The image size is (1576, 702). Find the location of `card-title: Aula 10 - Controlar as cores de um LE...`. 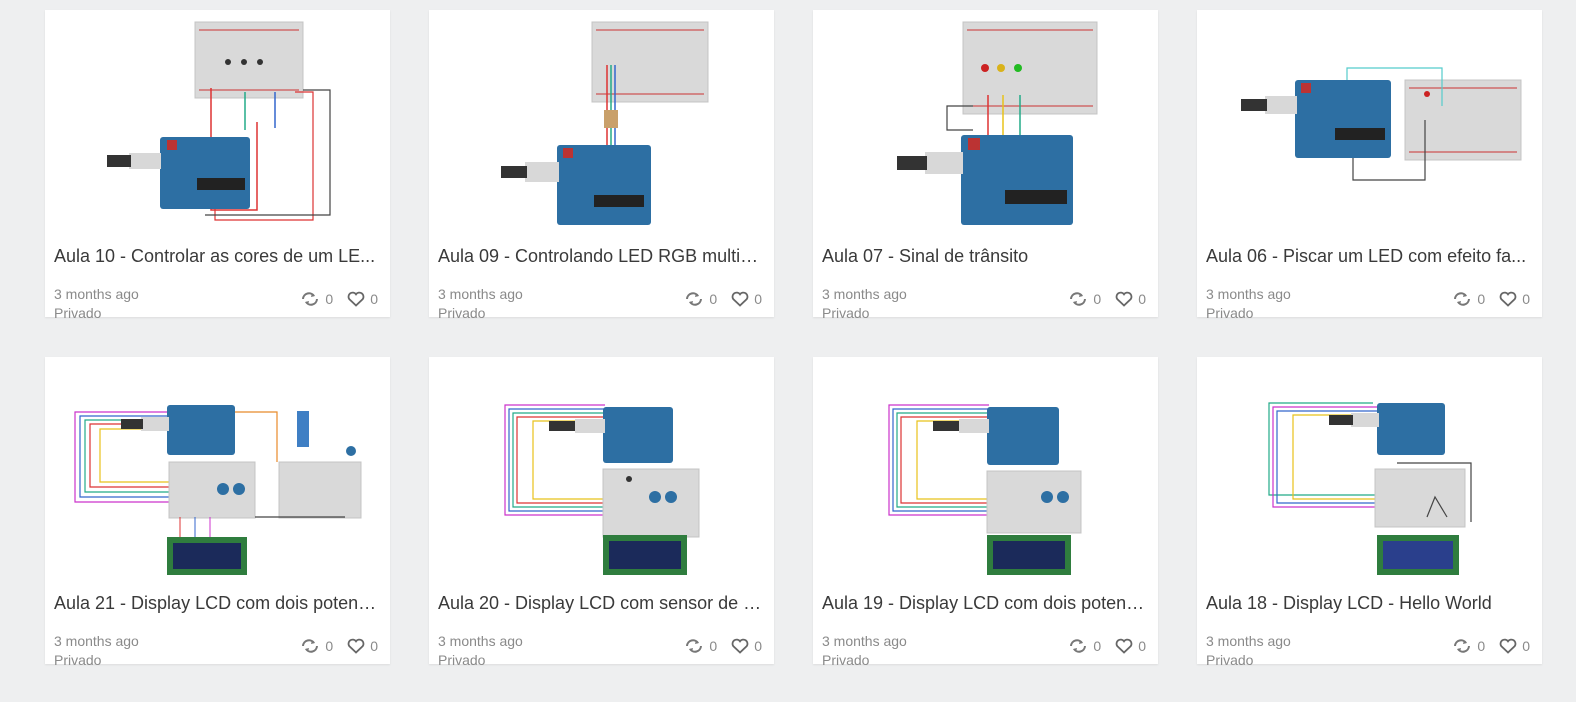

card-title: Aula 10 - Controlar as cores de um LE... is located at coordinates (216, 256).